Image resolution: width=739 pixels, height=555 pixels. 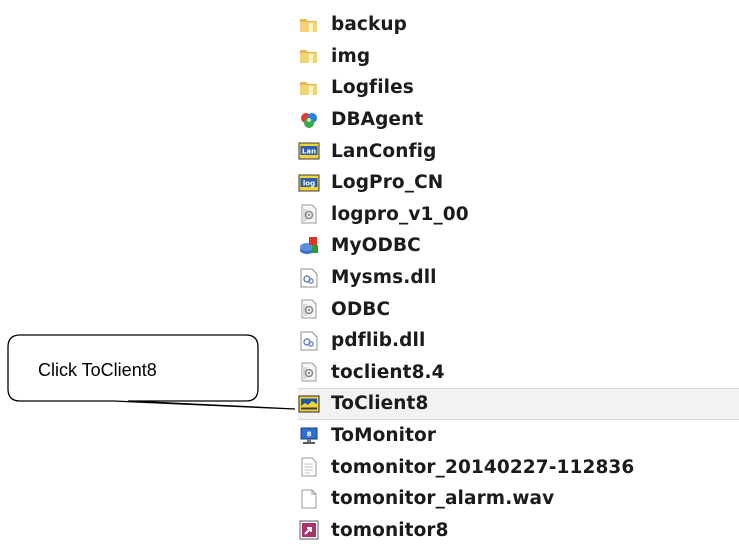 What do you see at coordinates (380, 404) in the screenshot?
I see `file-label: ToClient8` at bounding box center [380, 404].